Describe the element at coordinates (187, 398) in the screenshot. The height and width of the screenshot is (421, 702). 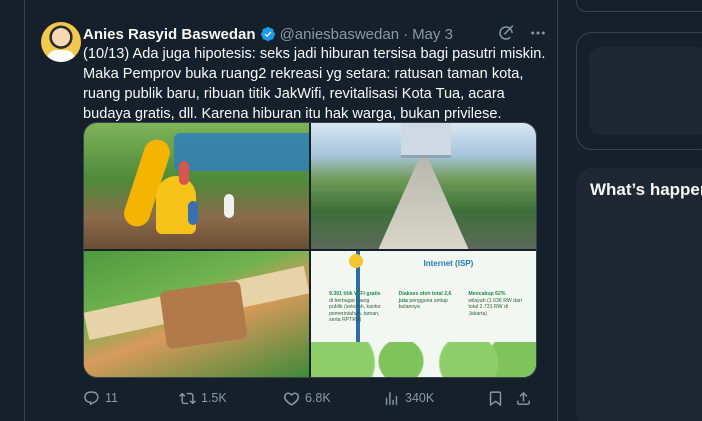
I see `retweet-icon` at that location.